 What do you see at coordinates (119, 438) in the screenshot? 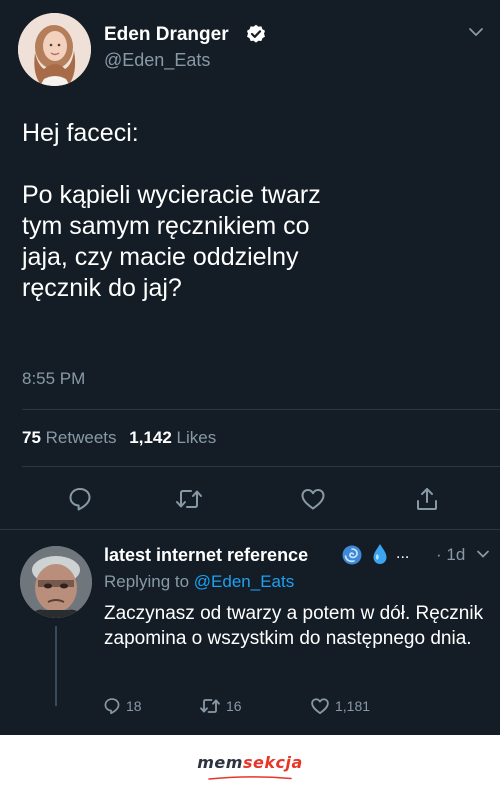
I see `tweet-stats: 75 Retweets 1,142 Likes` at bounding box center [119, 438].